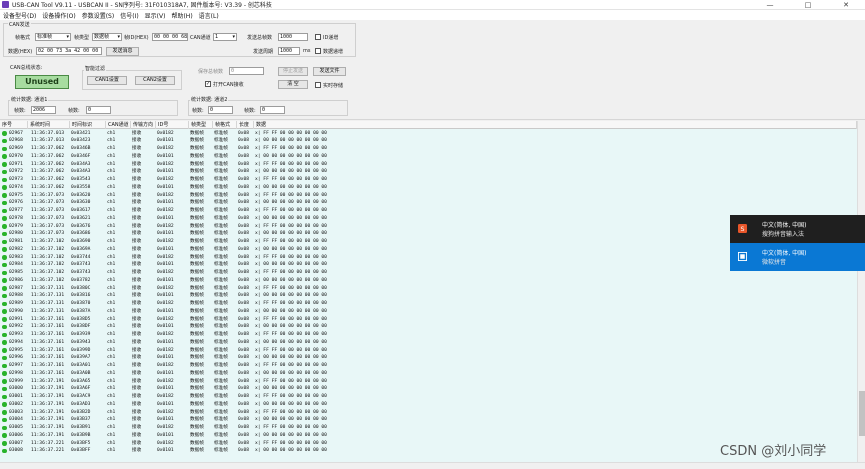 The image size is (865, 469). I want to click on send-message-button: 发送消息, so click(122, 51).